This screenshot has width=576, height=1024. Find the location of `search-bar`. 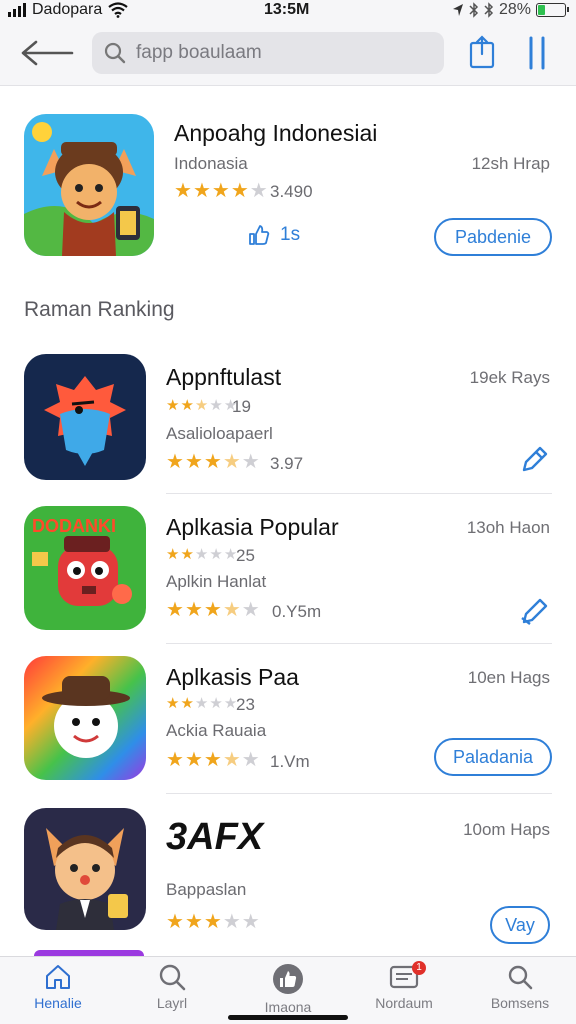

search-bar is located at coordinates (268, 53).